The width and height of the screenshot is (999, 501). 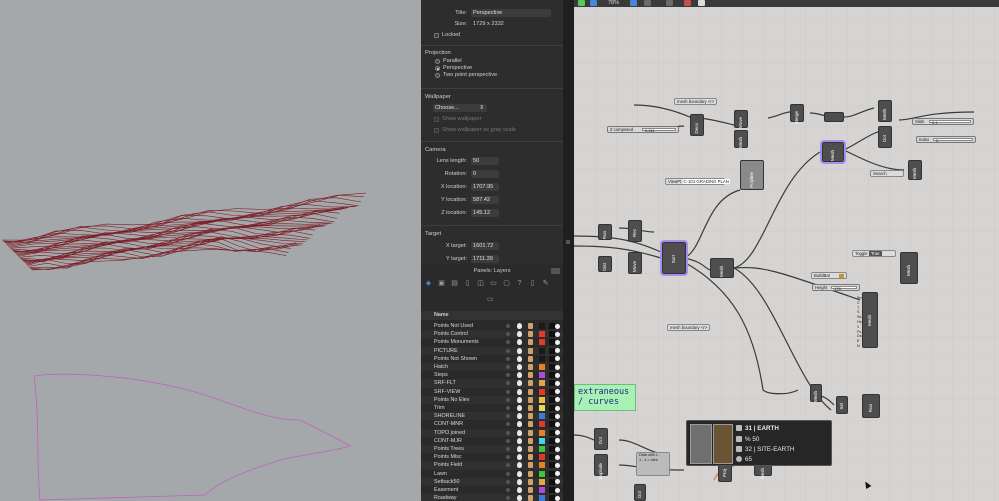 What do you see at coordinates (454, 283) in the screenshot?
I see `document-icon: ▤` at bounding box center [454, 283].